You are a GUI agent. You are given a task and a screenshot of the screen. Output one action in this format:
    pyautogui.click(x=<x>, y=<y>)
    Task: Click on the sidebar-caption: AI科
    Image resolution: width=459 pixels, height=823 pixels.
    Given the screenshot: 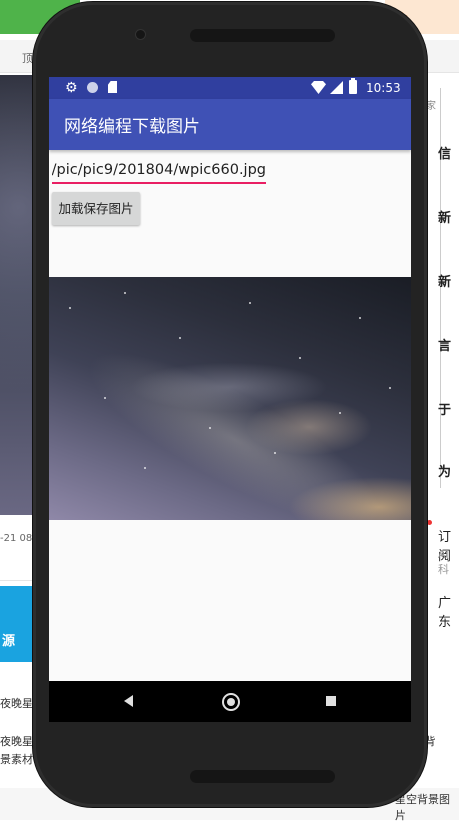 What is the action you would take?
    pyautogui.click(x=443, y=562)
    